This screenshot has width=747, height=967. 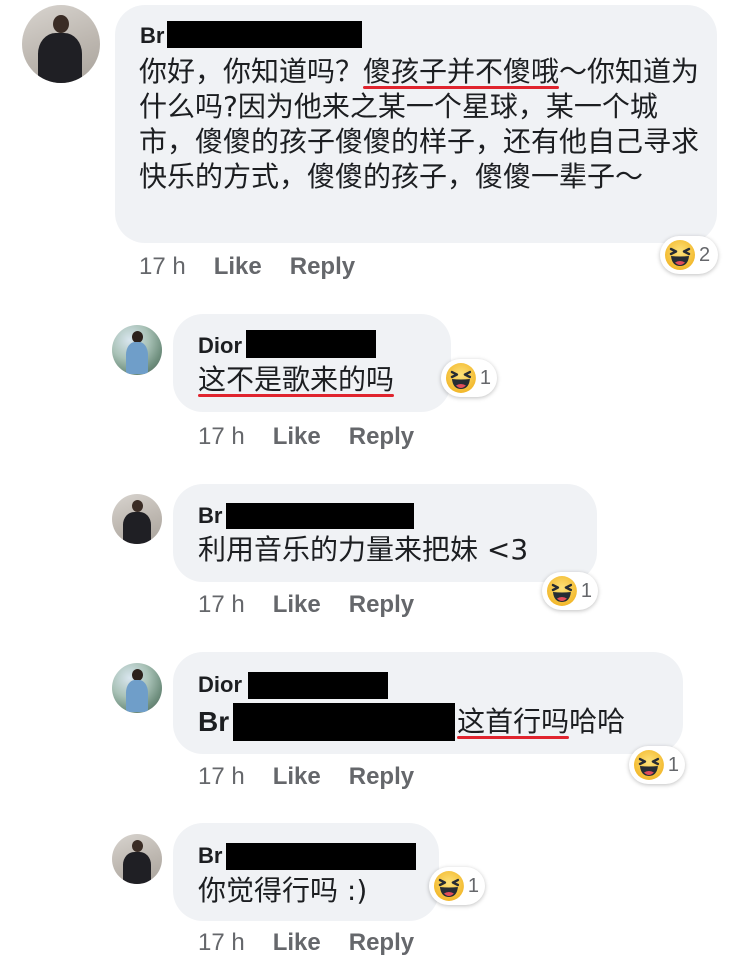 I want to click on redacted-mention, so click(x=344, y=722).